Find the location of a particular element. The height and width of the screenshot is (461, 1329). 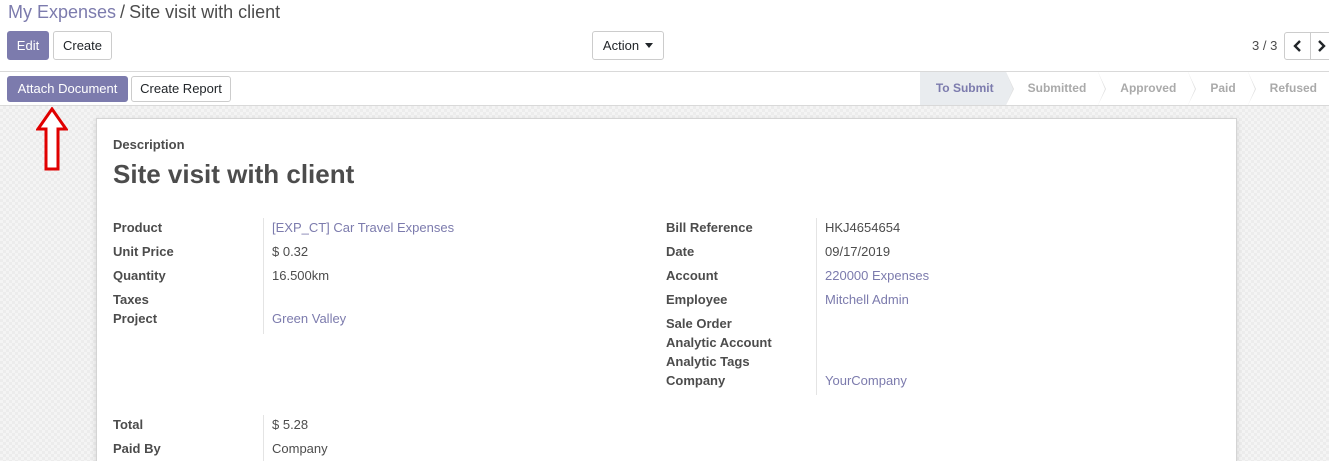

analytic-account-label: Analytic Account is located at coordinates (719, 342).